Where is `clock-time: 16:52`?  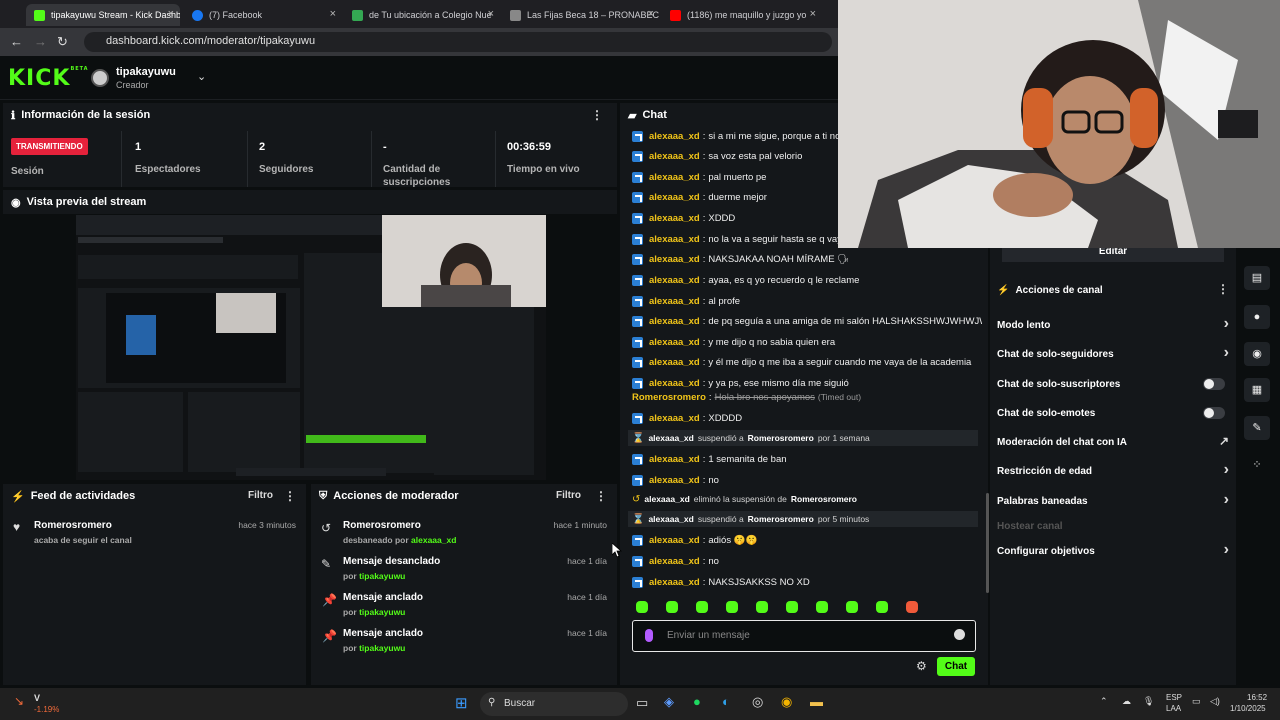
clock-time: 16:52 is located at coordinates (1257, 697).